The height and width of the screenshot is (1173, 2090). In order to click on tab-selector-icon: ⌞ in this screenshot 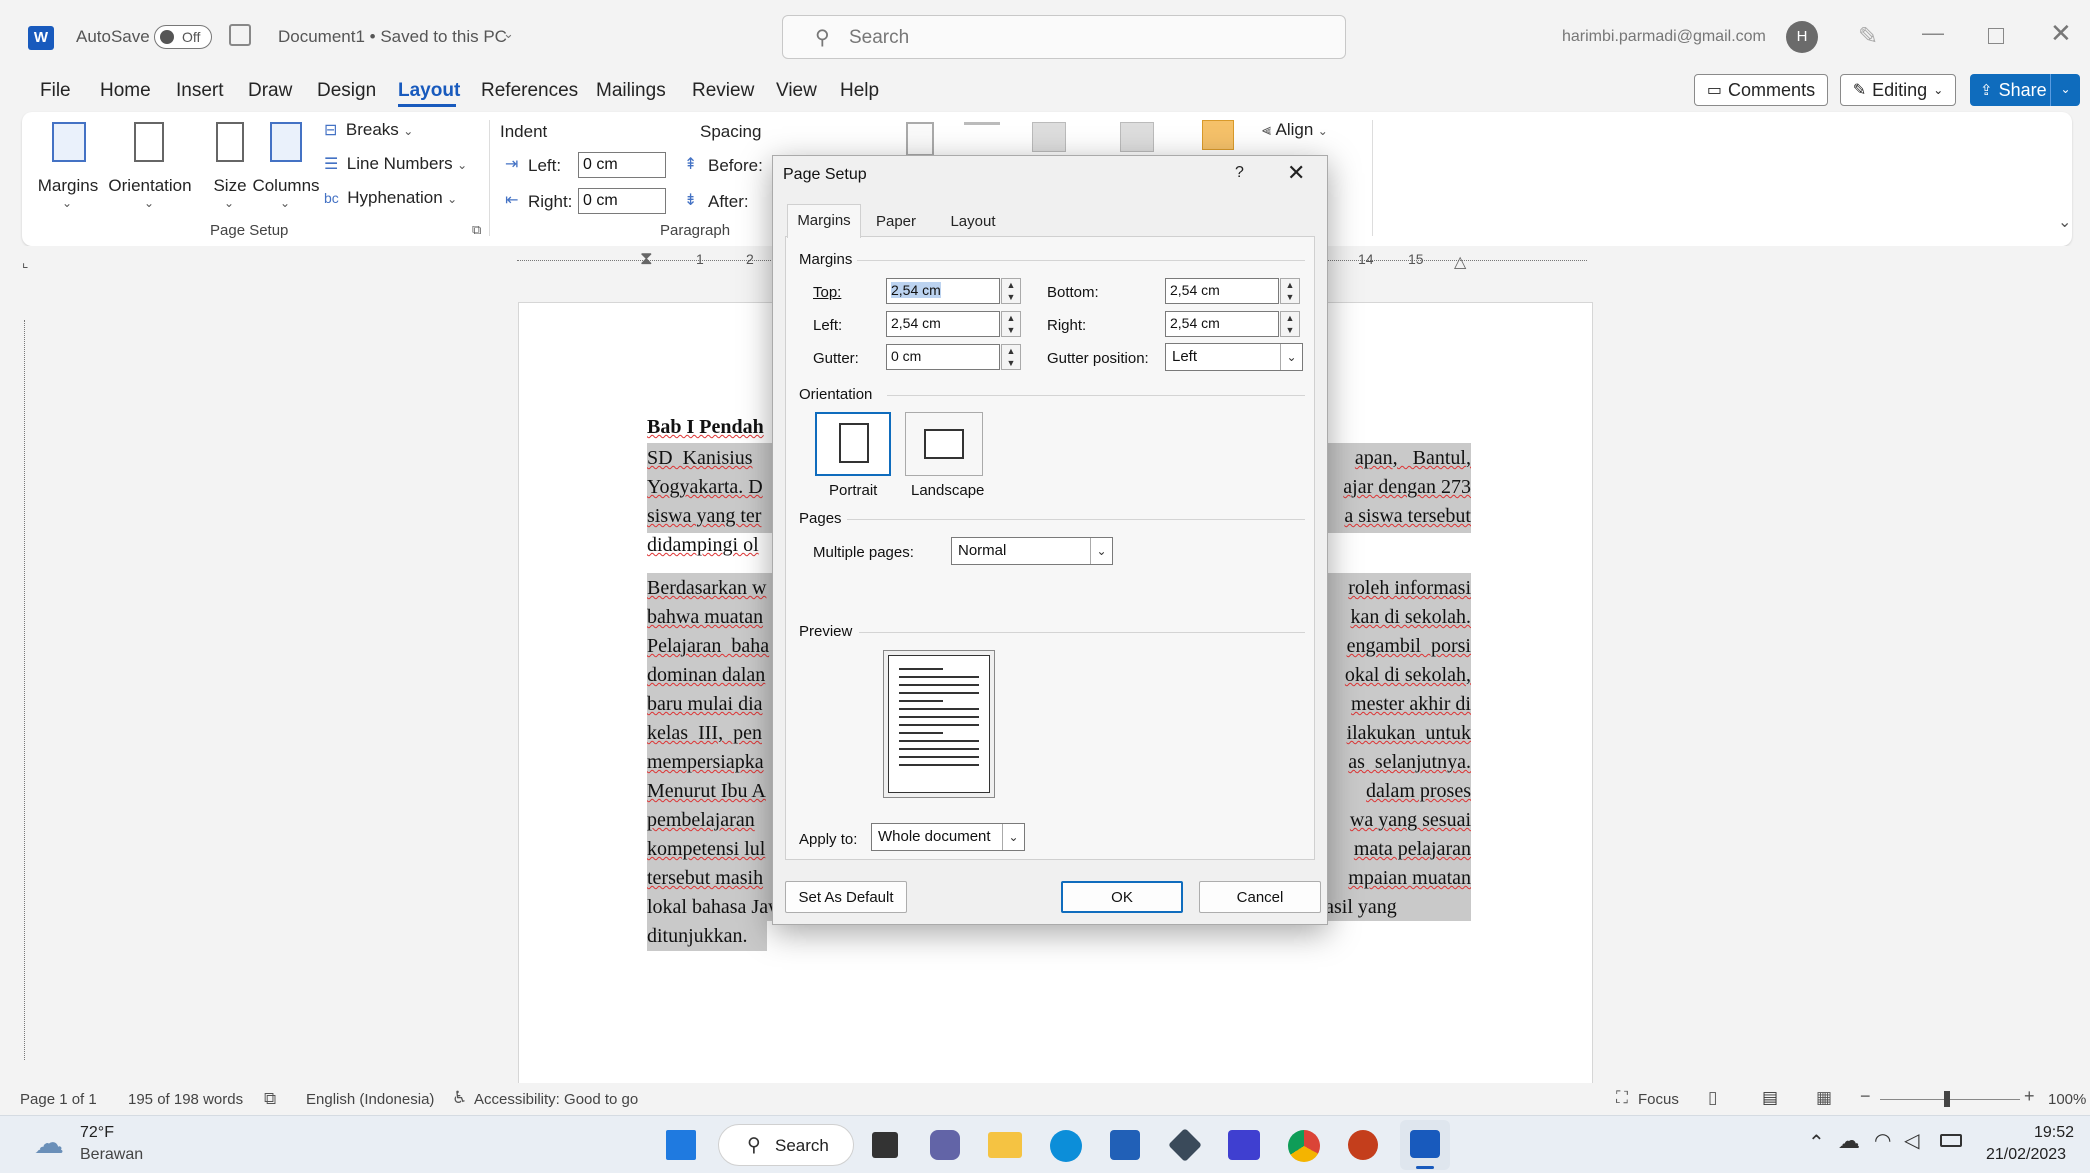, I will do `click(25, 262)`.